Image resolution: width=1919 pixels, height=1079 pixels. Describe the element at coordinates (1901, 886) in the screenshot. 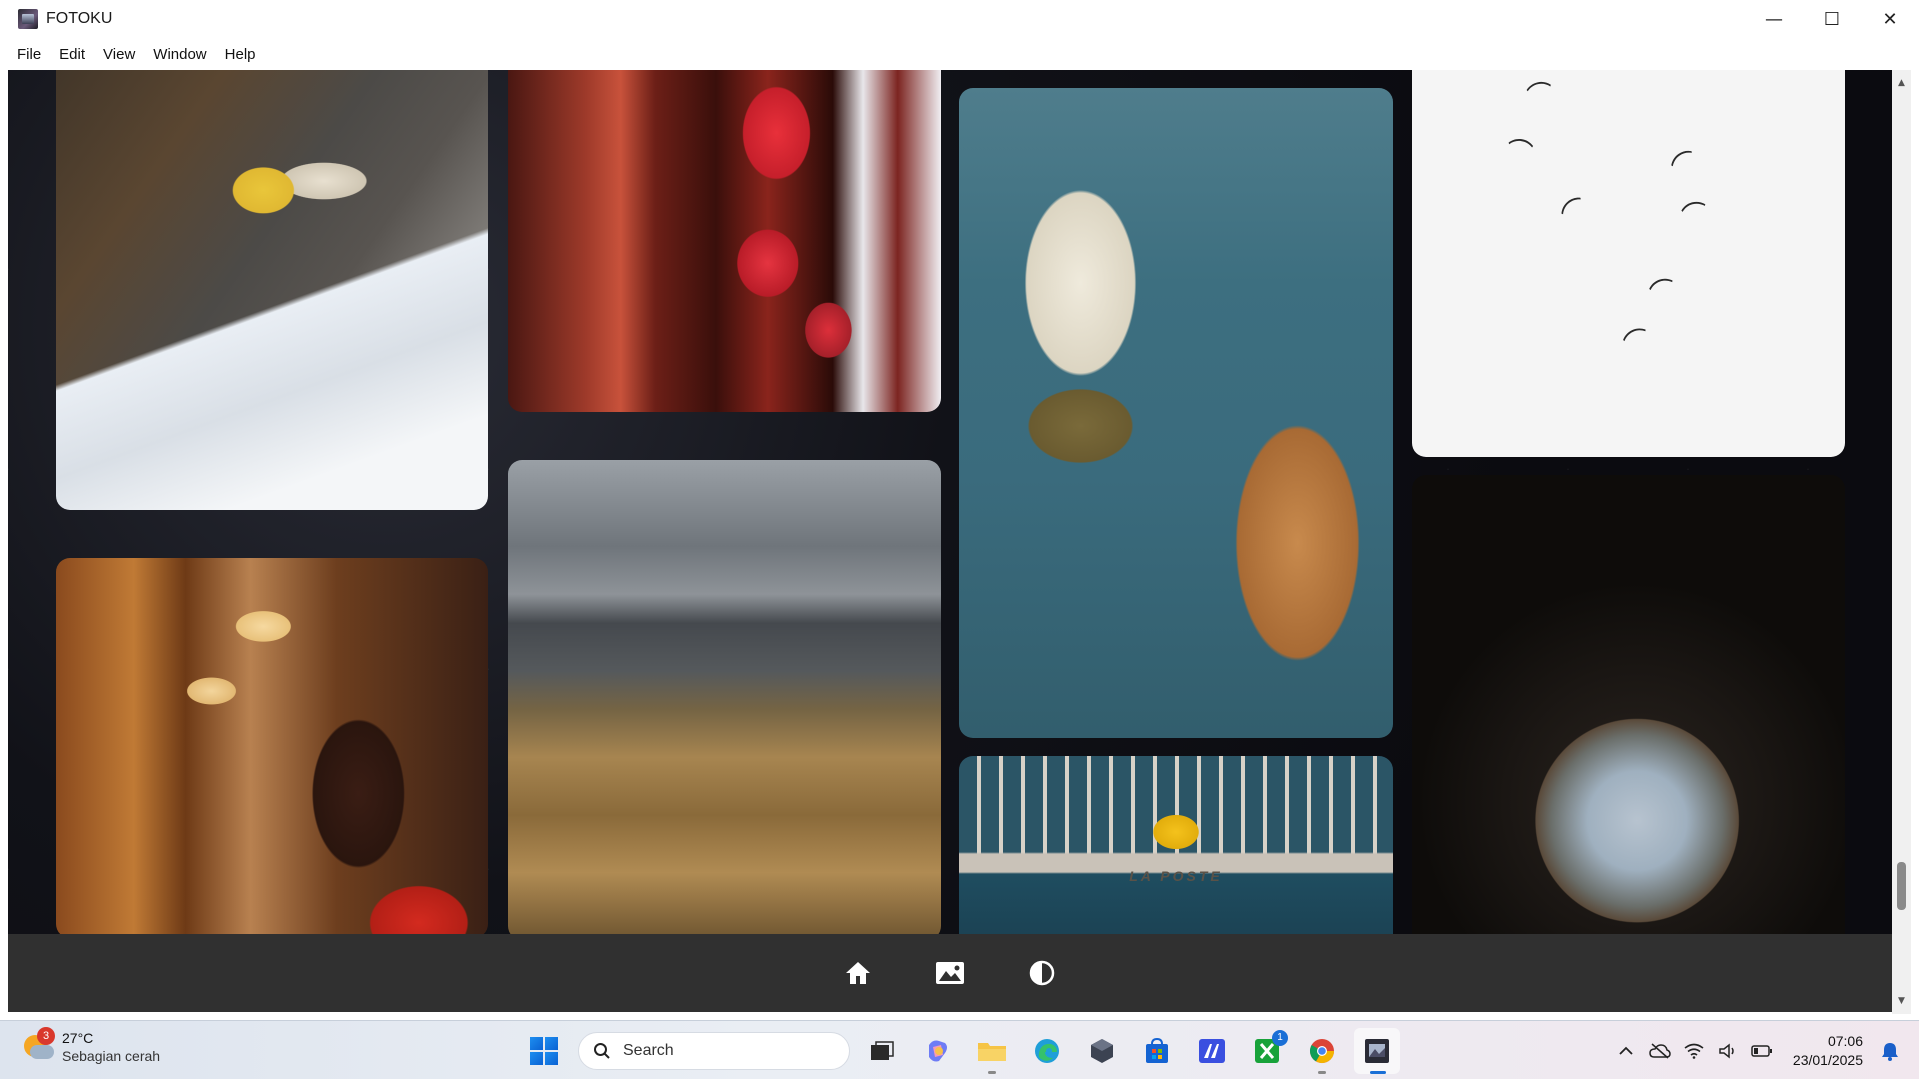

I see `scroll-thumb` at that location.